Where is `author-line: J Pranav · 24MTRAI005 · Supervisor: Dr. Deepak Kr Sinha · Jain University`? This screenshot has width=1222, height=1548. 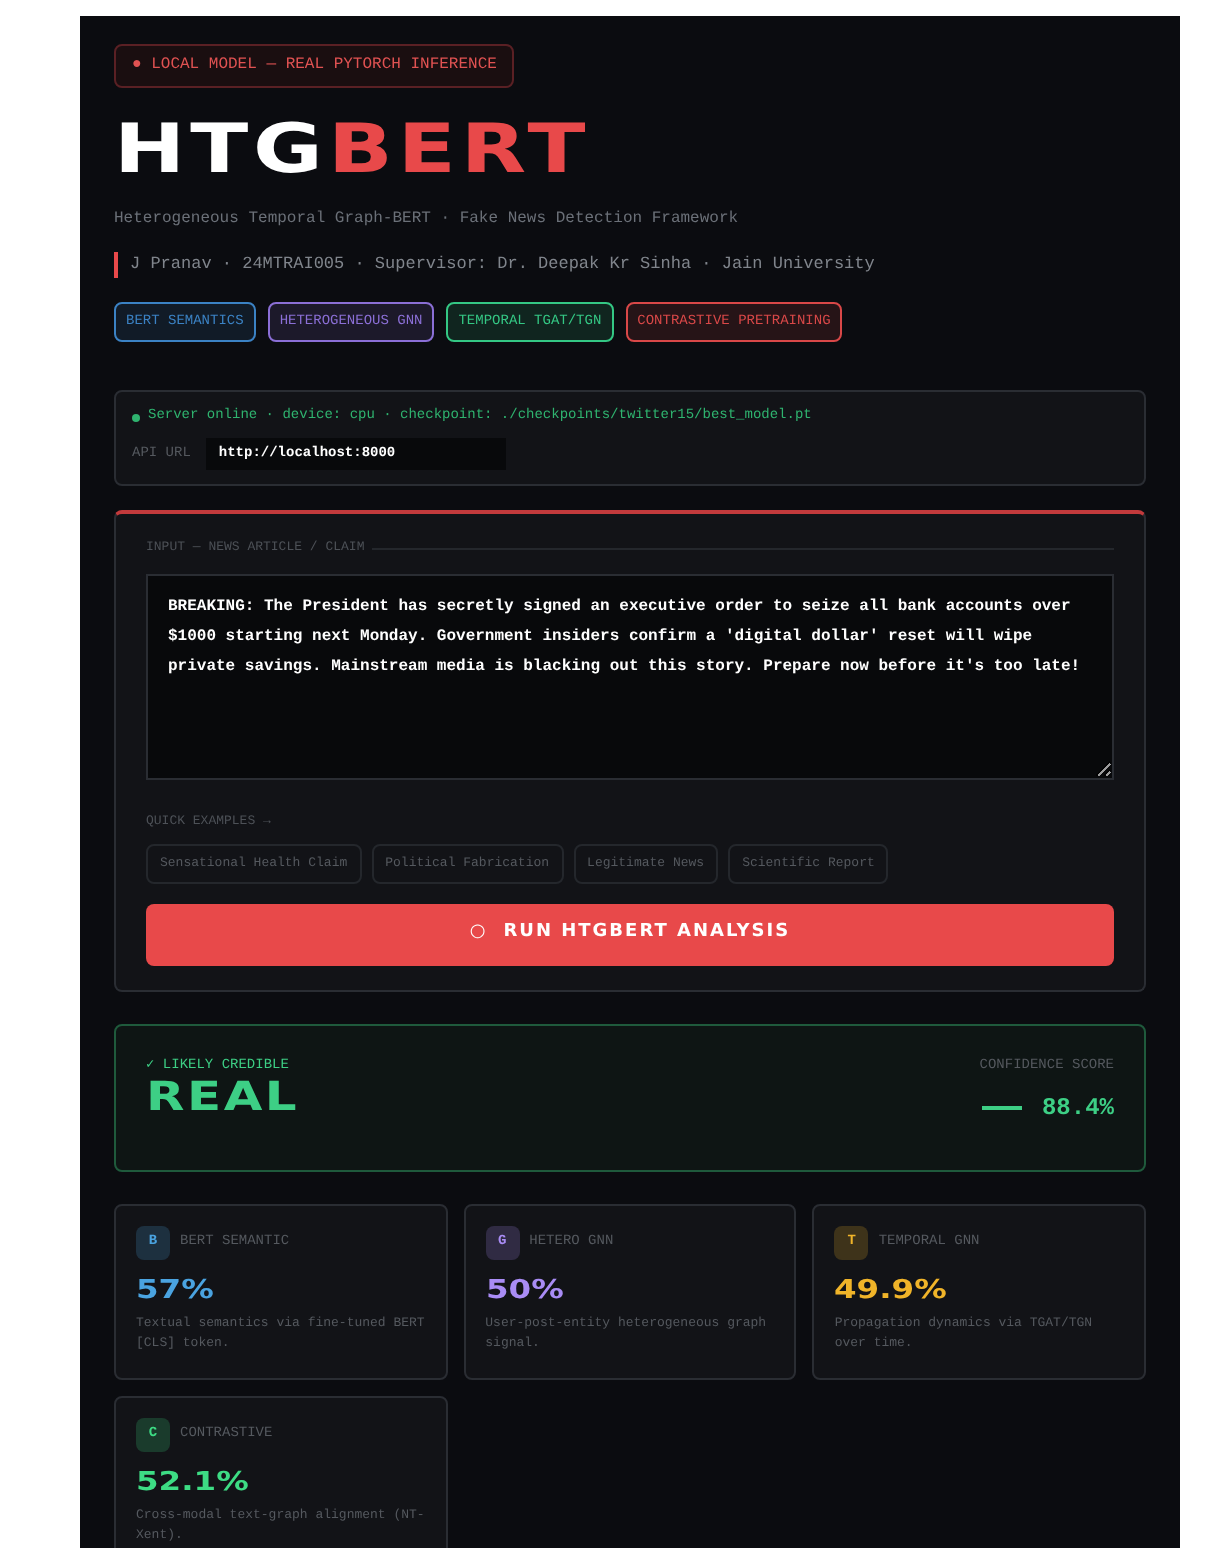
author-line: J Pranav · 24MTRAI005 · Supervisor: Dr. Deepak Kr Sinha · Jain University is located at coordinates (502, 265).